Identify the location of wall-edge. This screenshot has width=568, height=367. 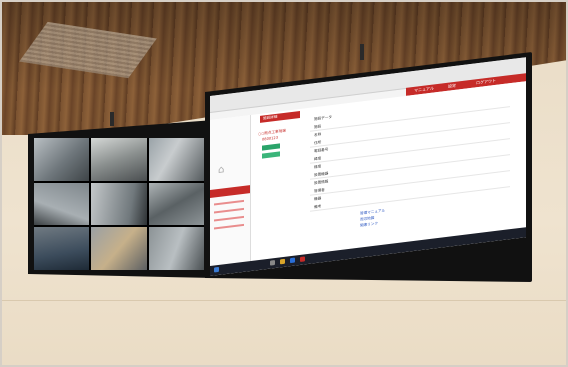
(284, 300).